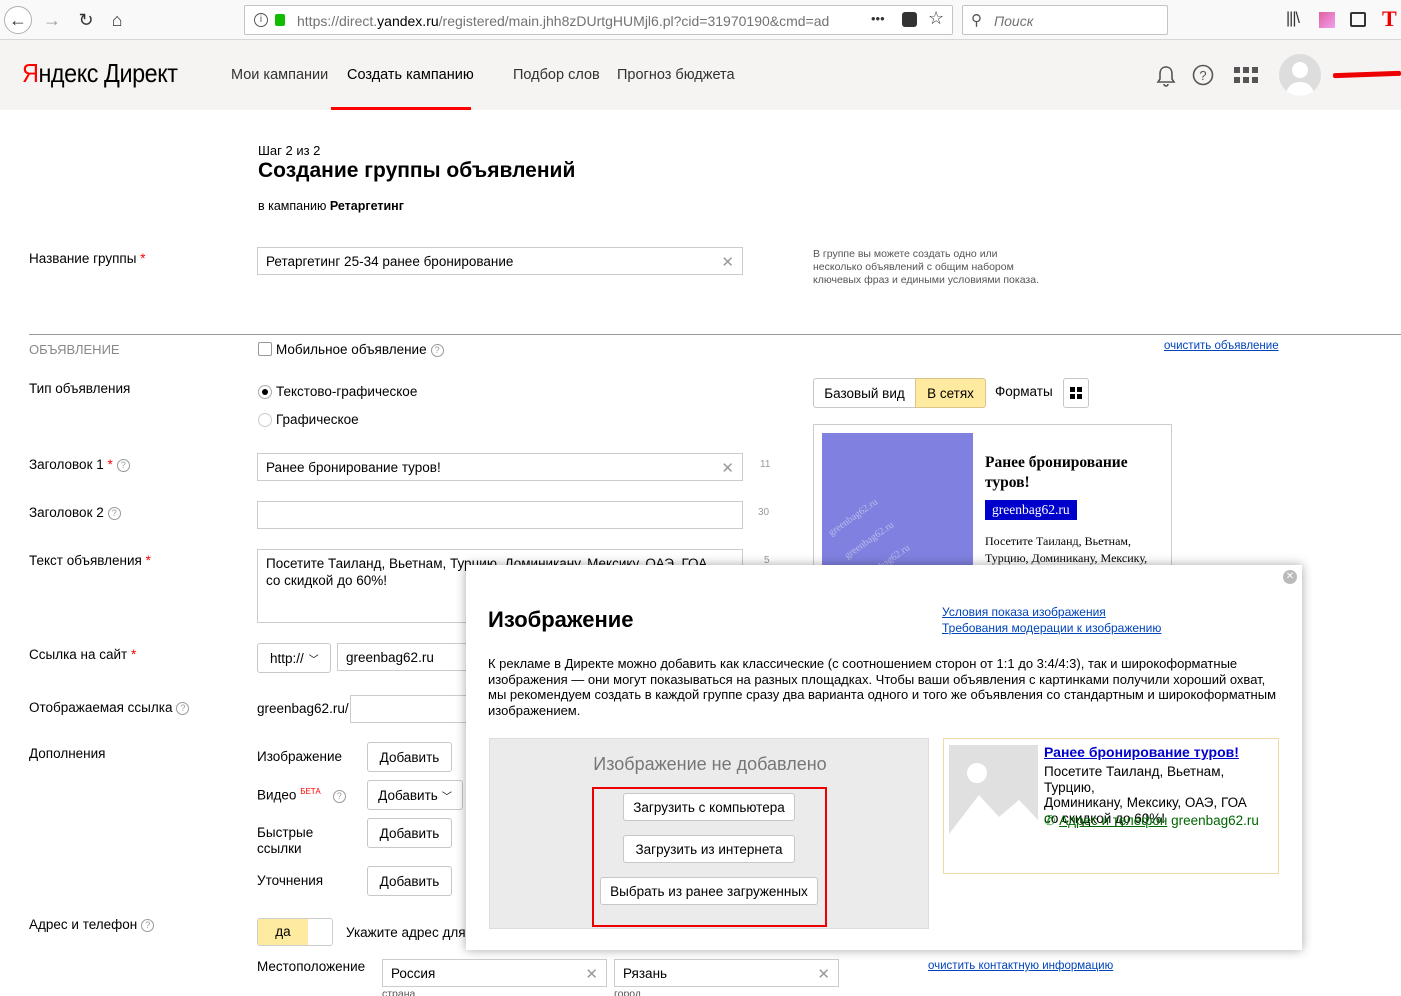  I want to click on back-arrow-icon: ←, so click(18, 20).